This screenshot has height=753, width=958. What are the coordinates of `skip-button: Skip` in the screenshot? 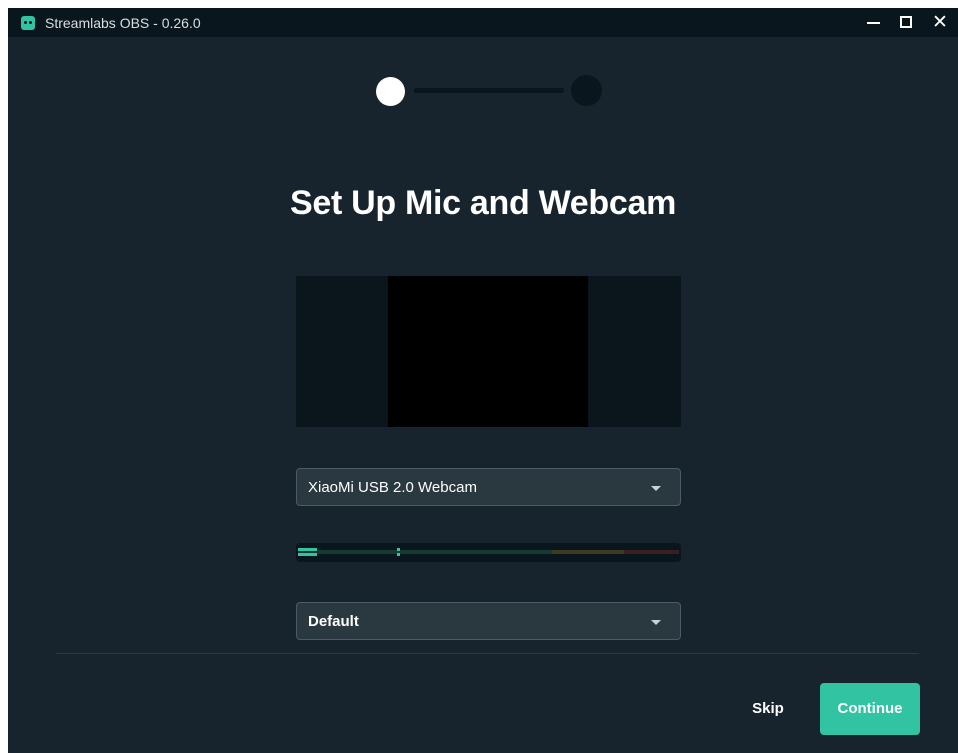 It's located at (768, 709).